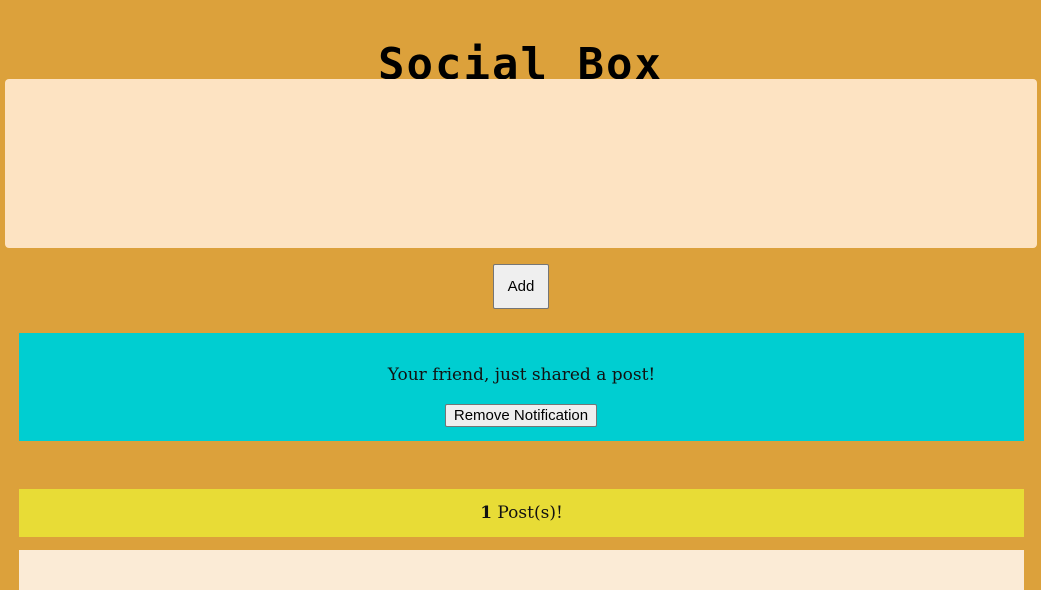 The height and width of the screenshot is (590, 1041). I want to click on notification-message: Your friend, just shared a post!, so click(521, 375).